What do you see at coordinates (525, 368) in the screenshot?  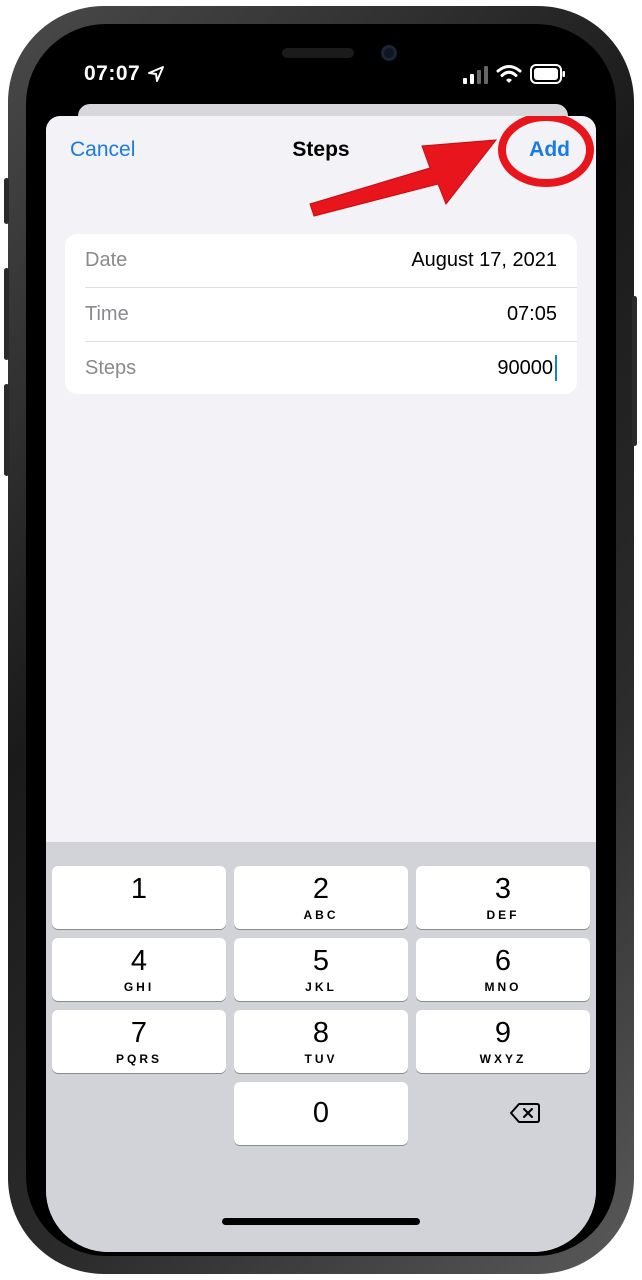 I see `steps-input: 90000` at bounding box center [525, 368].